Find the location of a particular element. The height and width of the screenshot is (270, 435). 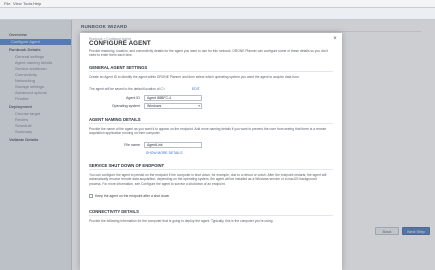

edit-location-link: EDIT is located at coordinates (196, 89).